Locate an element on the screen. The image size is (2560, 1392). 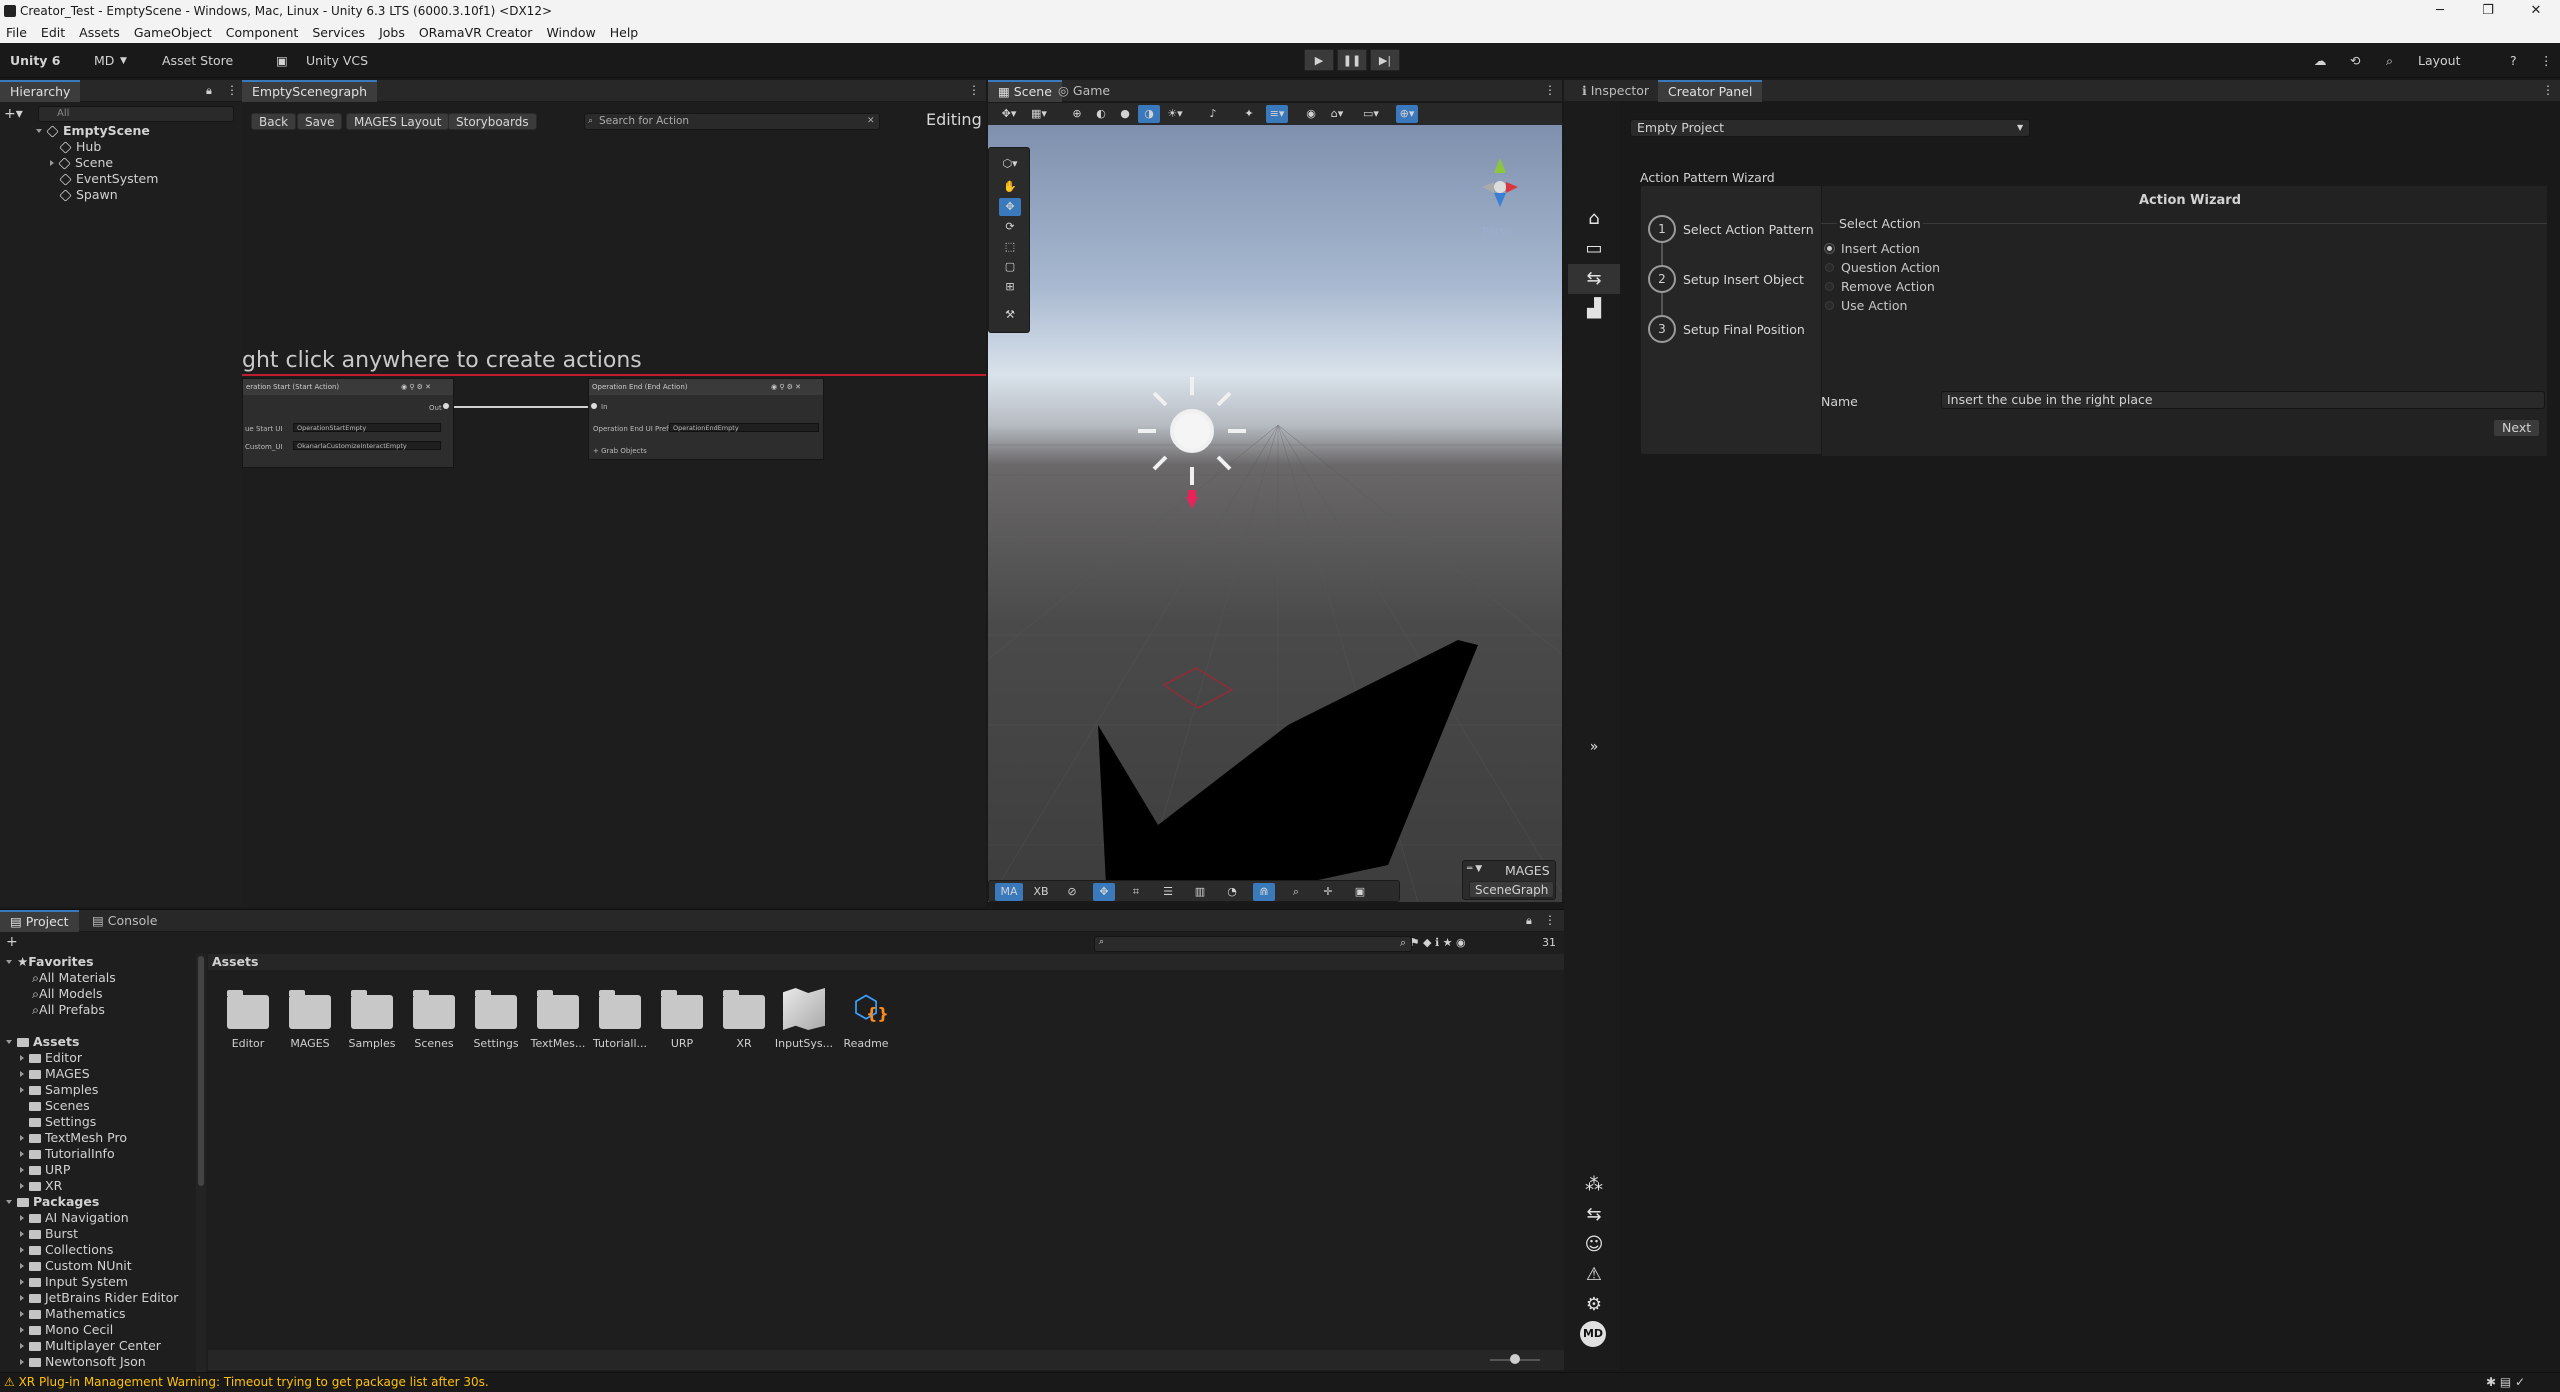
snap-icon: ⋒ is located at coordinates (1264, 892).